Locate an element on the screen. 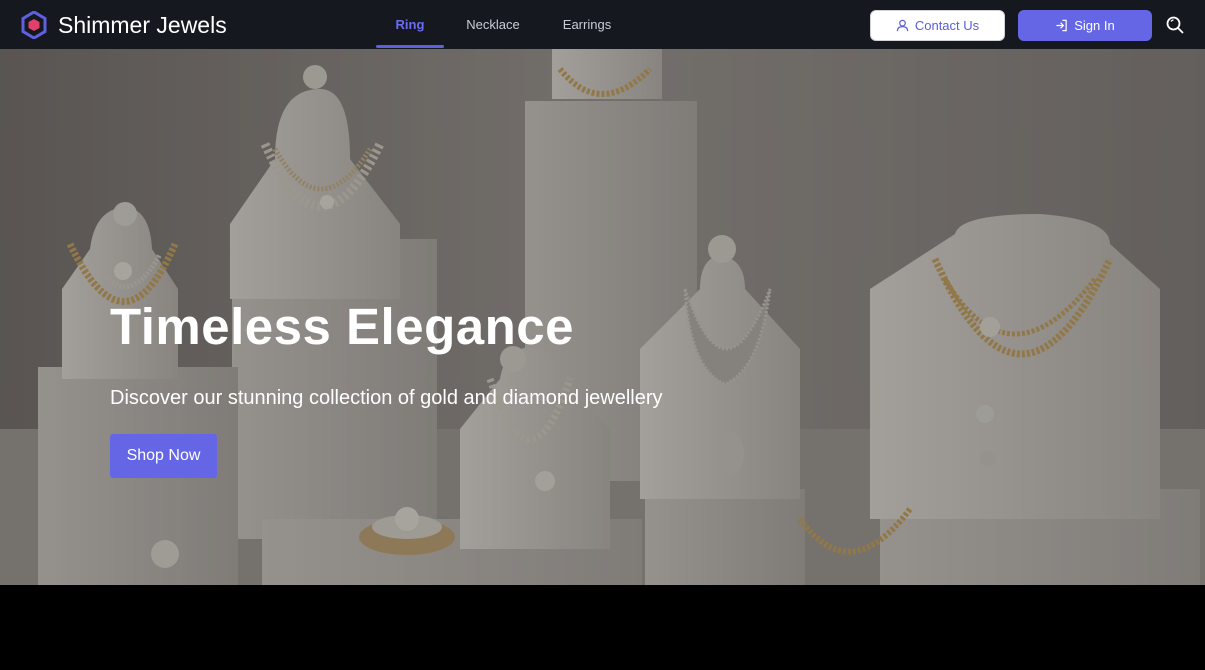 This screenshot has width=1205, height=670. brand-name: Shimmer Jewels is located at coordinates (142, 25).